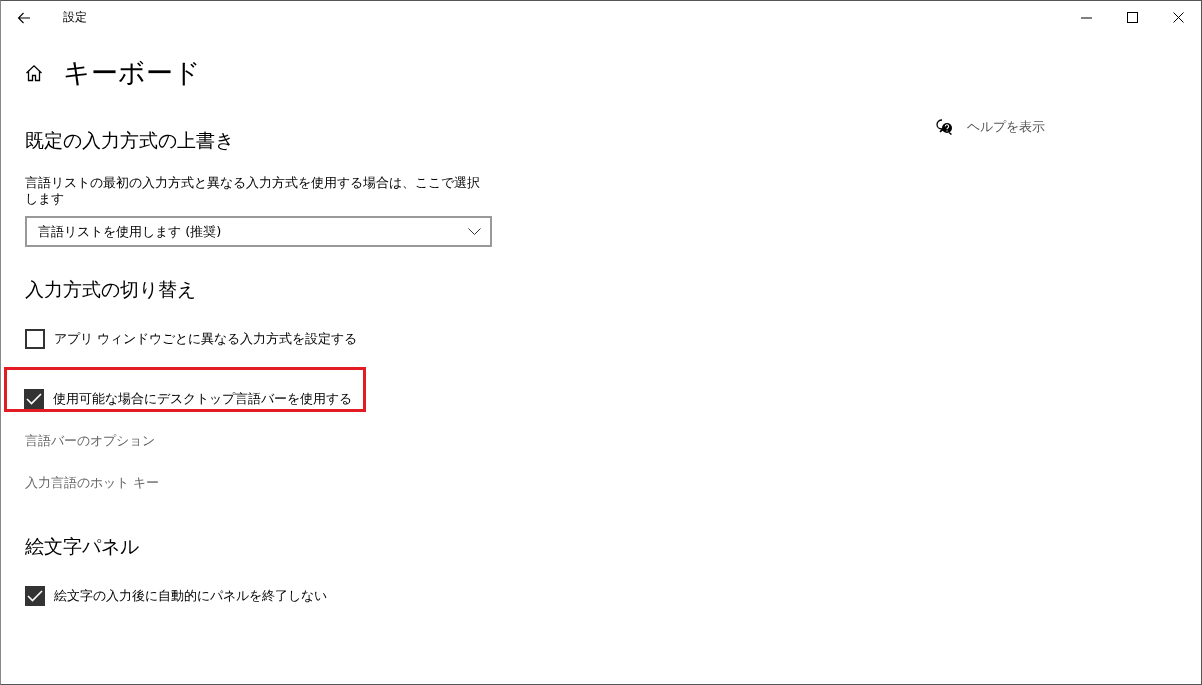 This screenshot has height=685, width=1202. What do you see at coordinates (190, 596) in the screenshot?
I see `checkbox-label: 絵文字の入力後に自動的にパネルを終了しない` at bounding box center [190, 596].